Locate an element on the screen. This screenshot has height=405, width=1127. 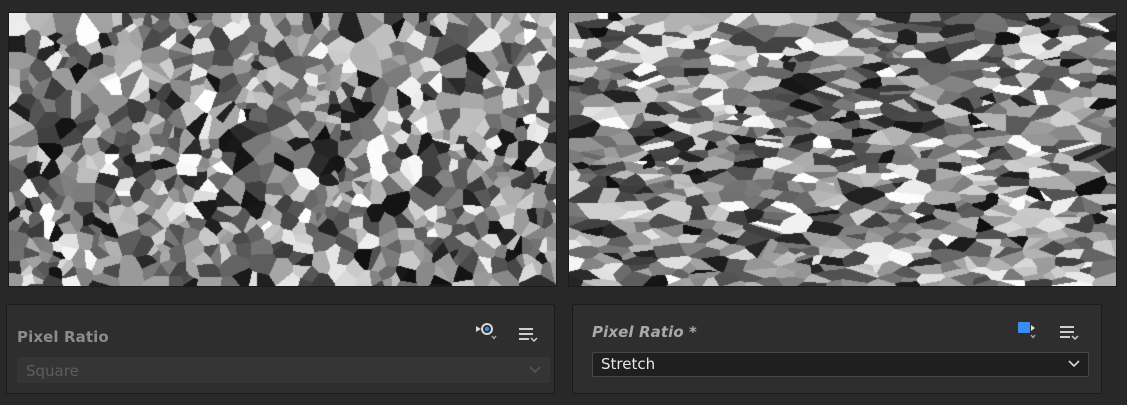
pixel-ratio-select: Square is located at coordinates (283, 370).